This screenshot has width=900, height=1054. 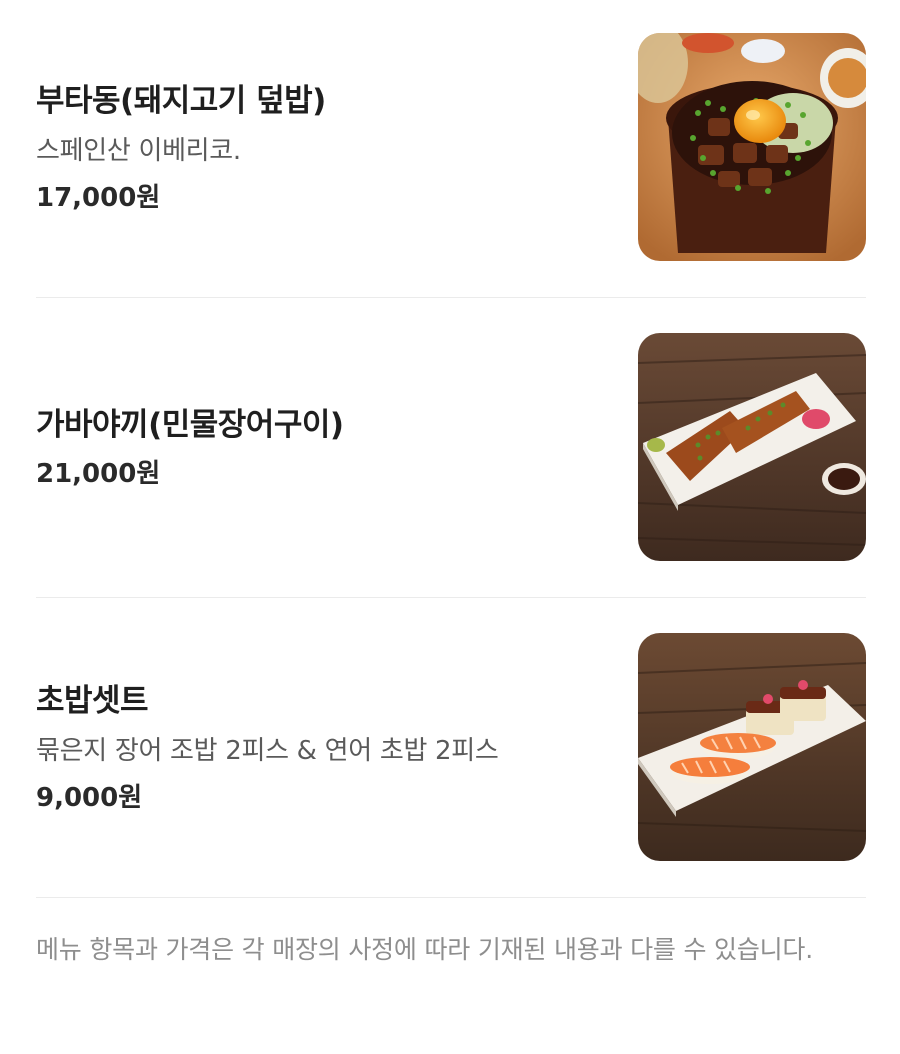 I want to click on menu-item-text: 가바야끼(민물장어구이) 21,000원, so click(x=321, y=448).